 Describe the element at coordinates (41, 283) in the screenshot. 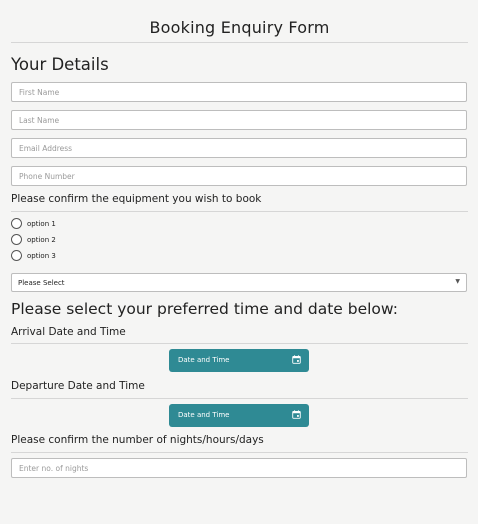

I see `equipment-select-value: Please Select` at that location.